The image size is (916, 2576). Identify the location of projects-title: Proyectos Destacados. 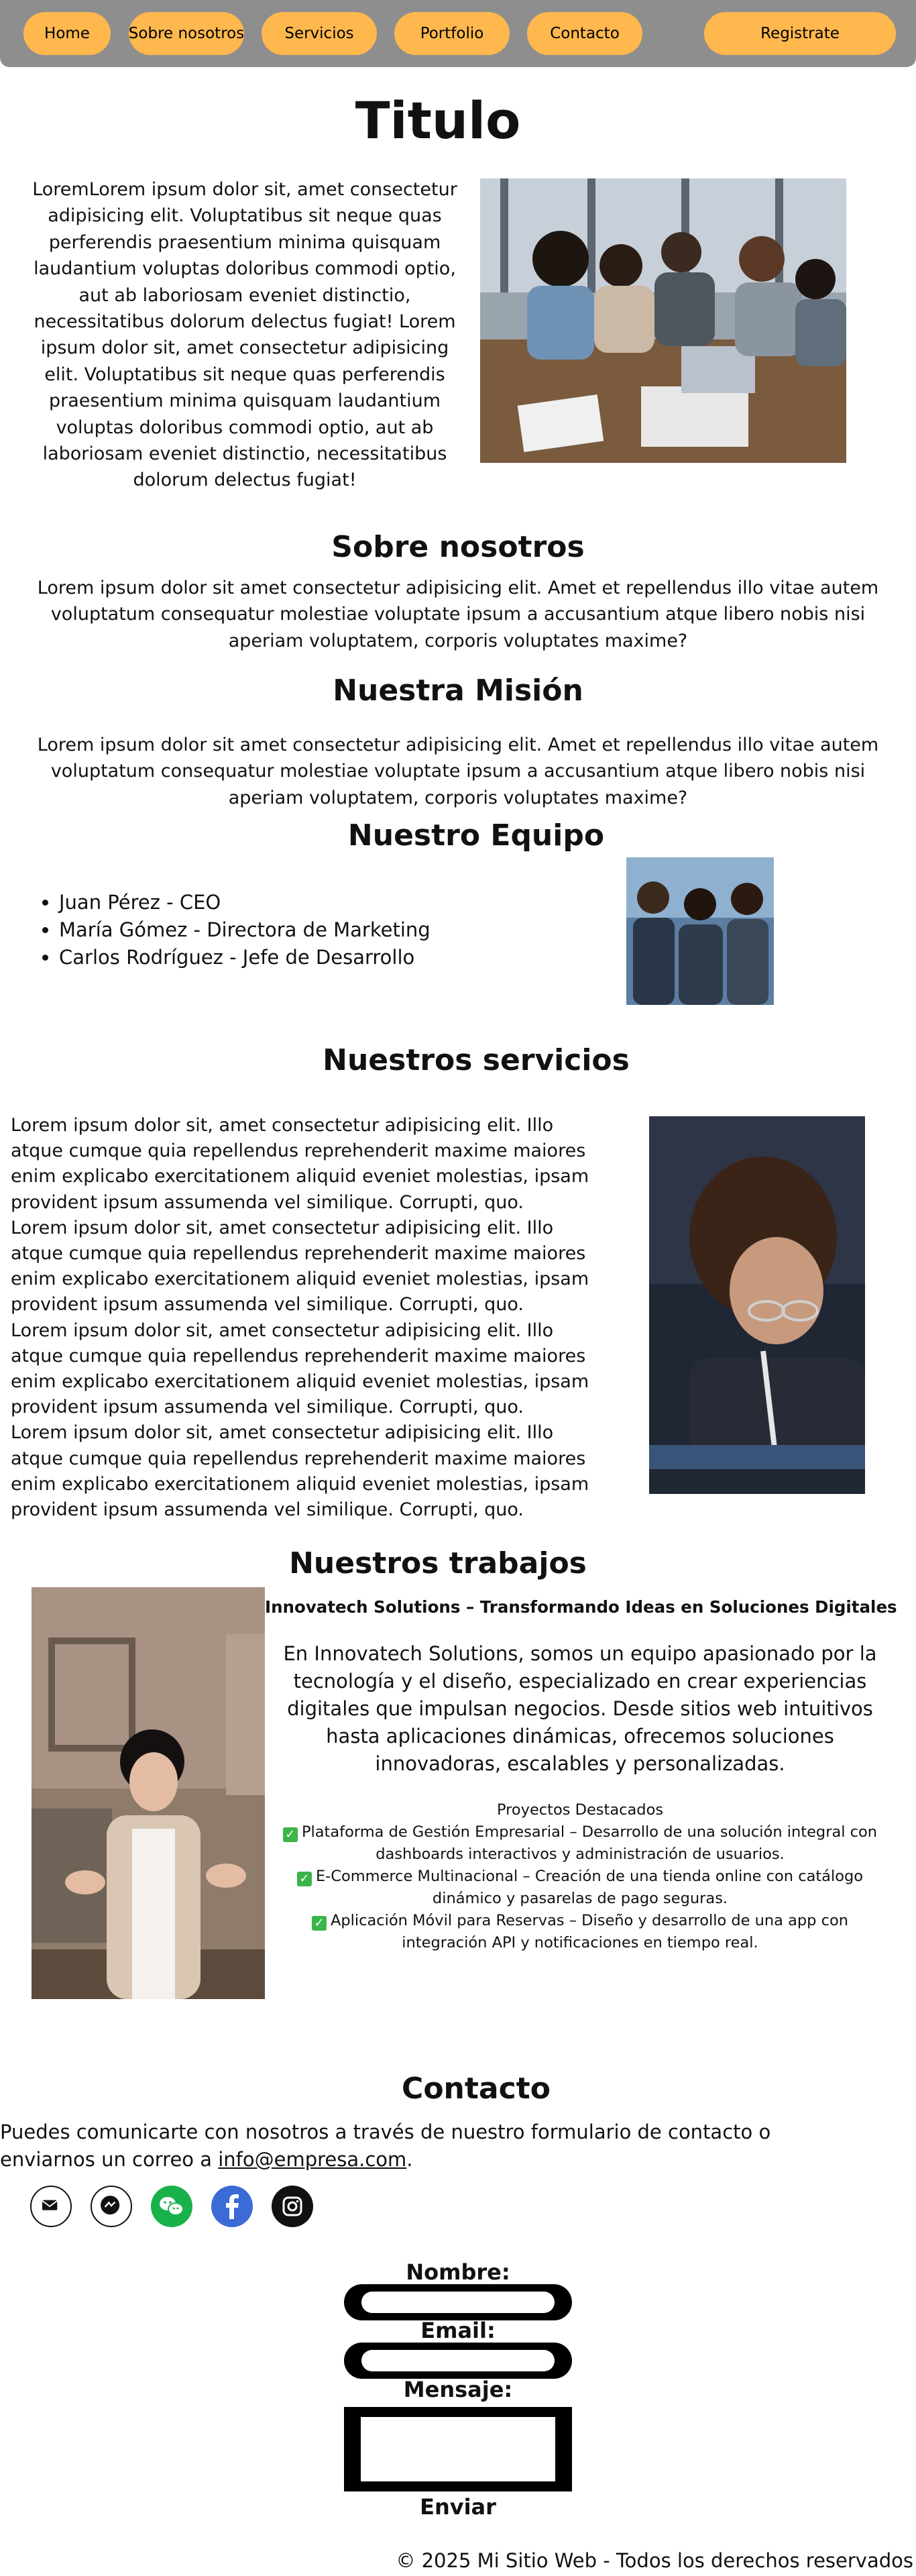
(580, 1810).